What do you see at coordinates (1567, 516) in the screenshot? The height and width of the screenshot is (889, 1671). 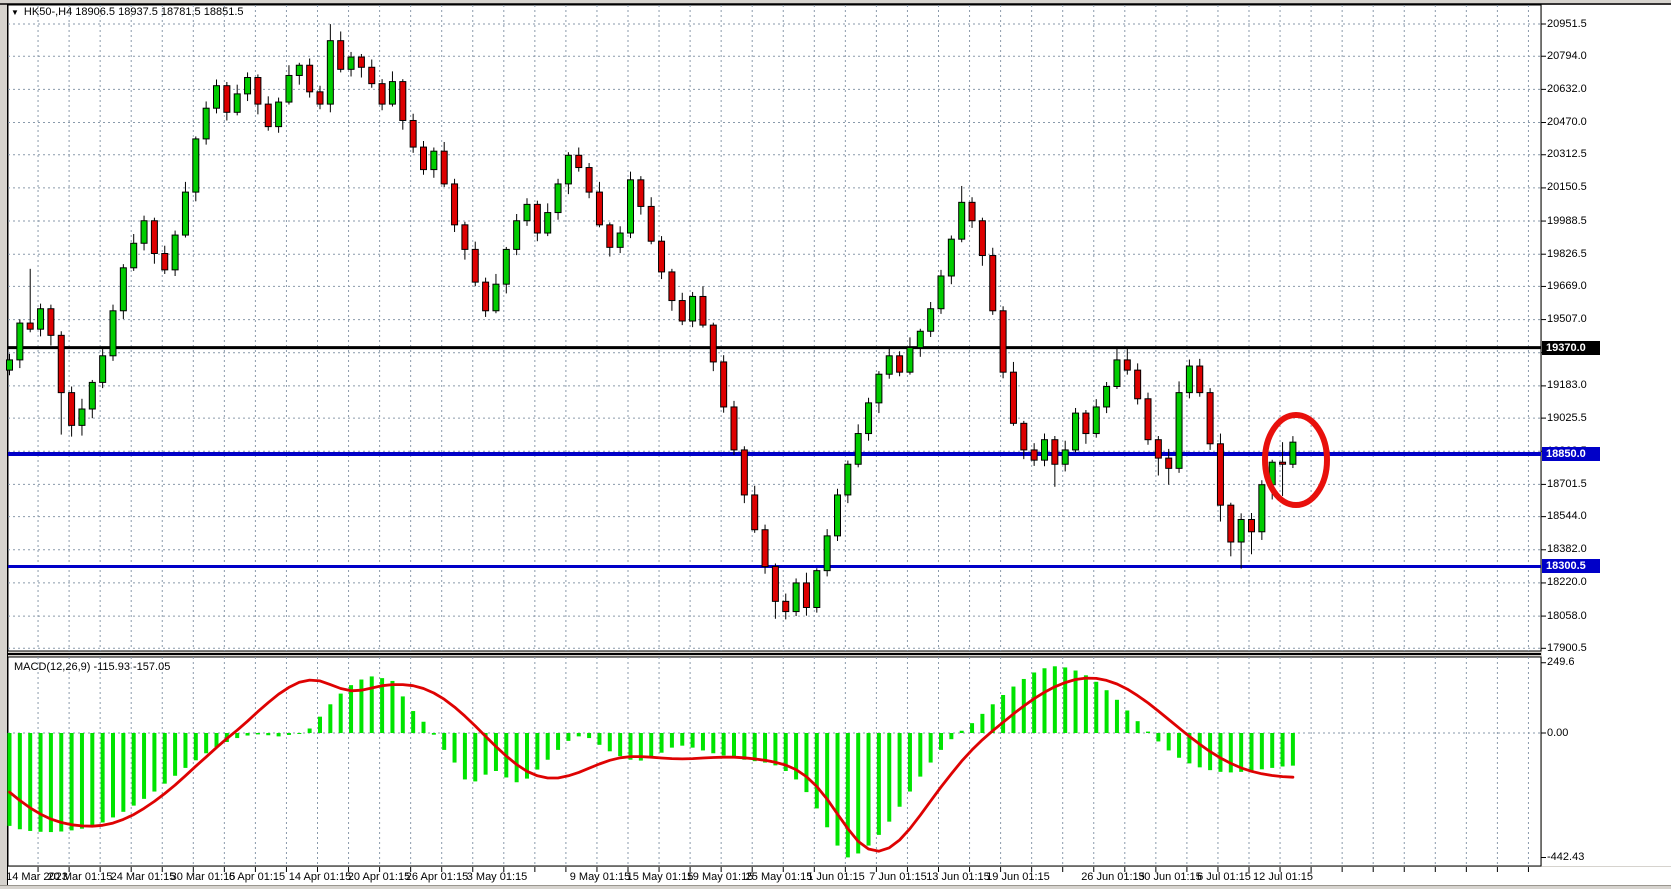 I see `price-tick-label: 18544.0` at bounding box center [1567, 516].